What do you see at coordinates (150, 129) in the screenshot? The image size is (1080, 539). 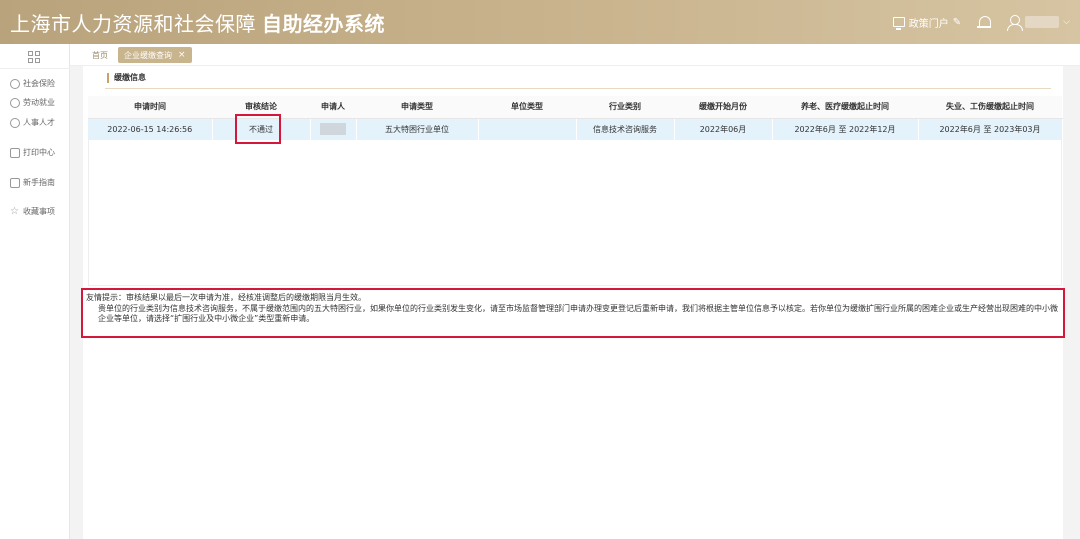 I see `cell-apply-time: 2022-06-15 14:26:56` at bounding box center [150, 129].